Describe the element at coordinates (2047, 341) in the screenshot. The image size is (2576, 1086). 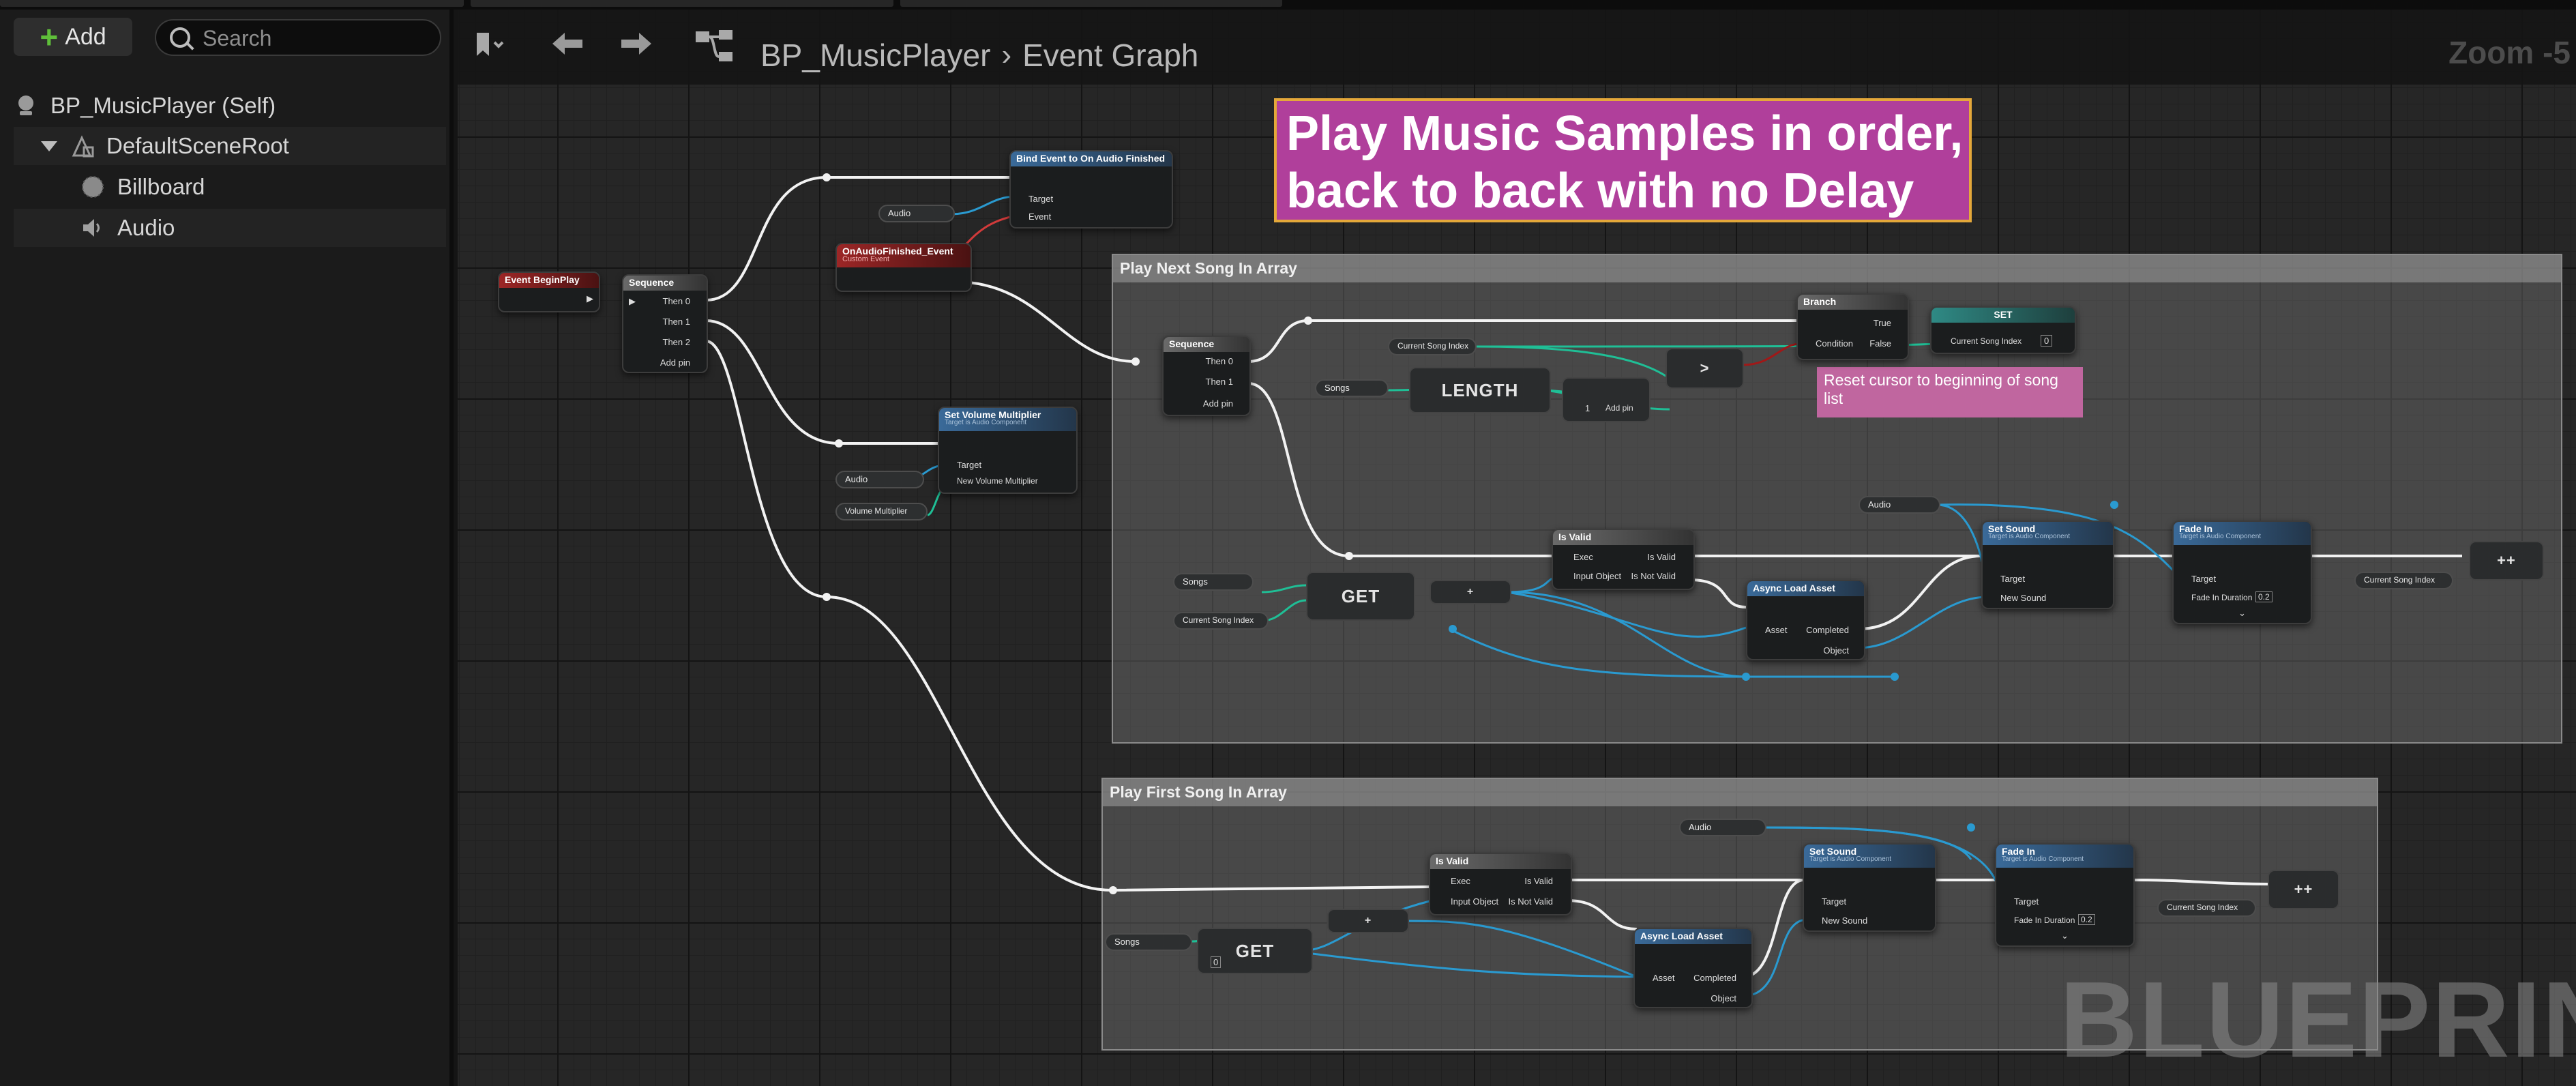
I see `pin-value: 0` at that location.